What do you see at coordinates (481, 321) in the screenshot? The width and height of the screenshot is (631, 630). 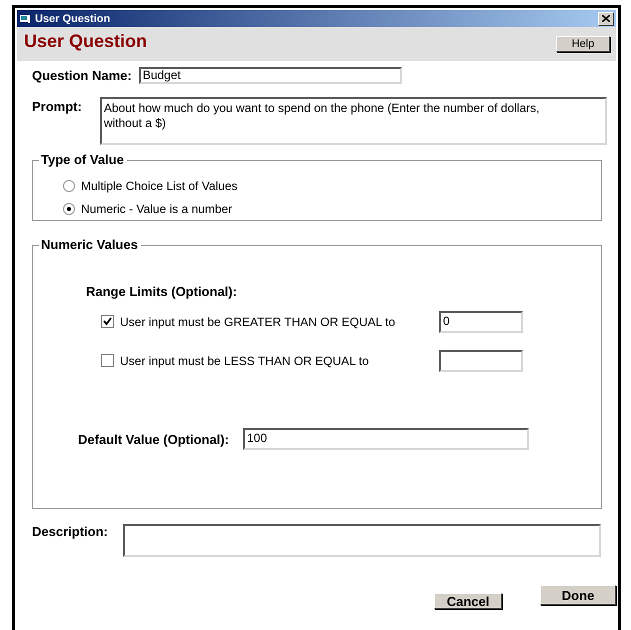 I see `number-field: 0` at bounding box center [481, 321].